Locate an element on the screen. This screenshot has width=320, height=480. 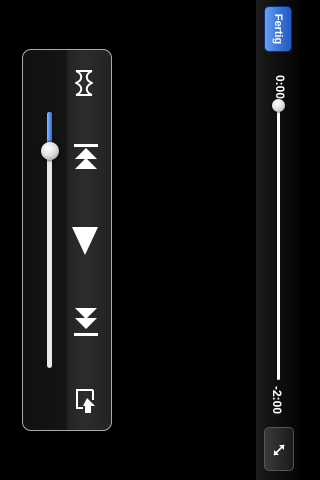
volume-slider-thumb is located at coordinates (50, 151).